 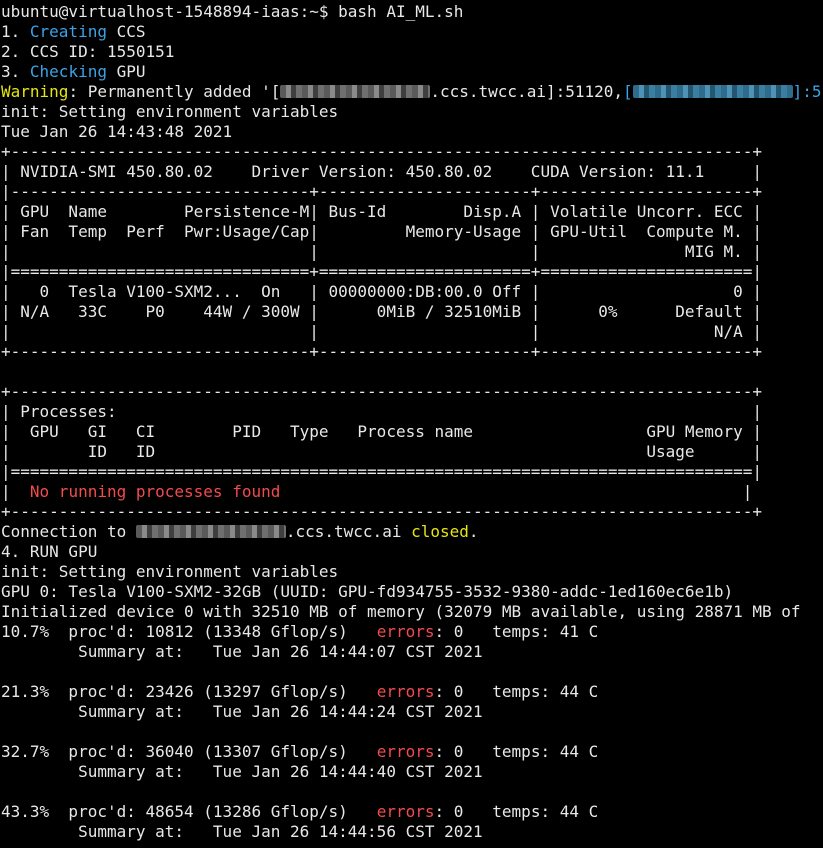 I want to click on nvsmi-row: | | | N/A |, so click(x=381, y=331).